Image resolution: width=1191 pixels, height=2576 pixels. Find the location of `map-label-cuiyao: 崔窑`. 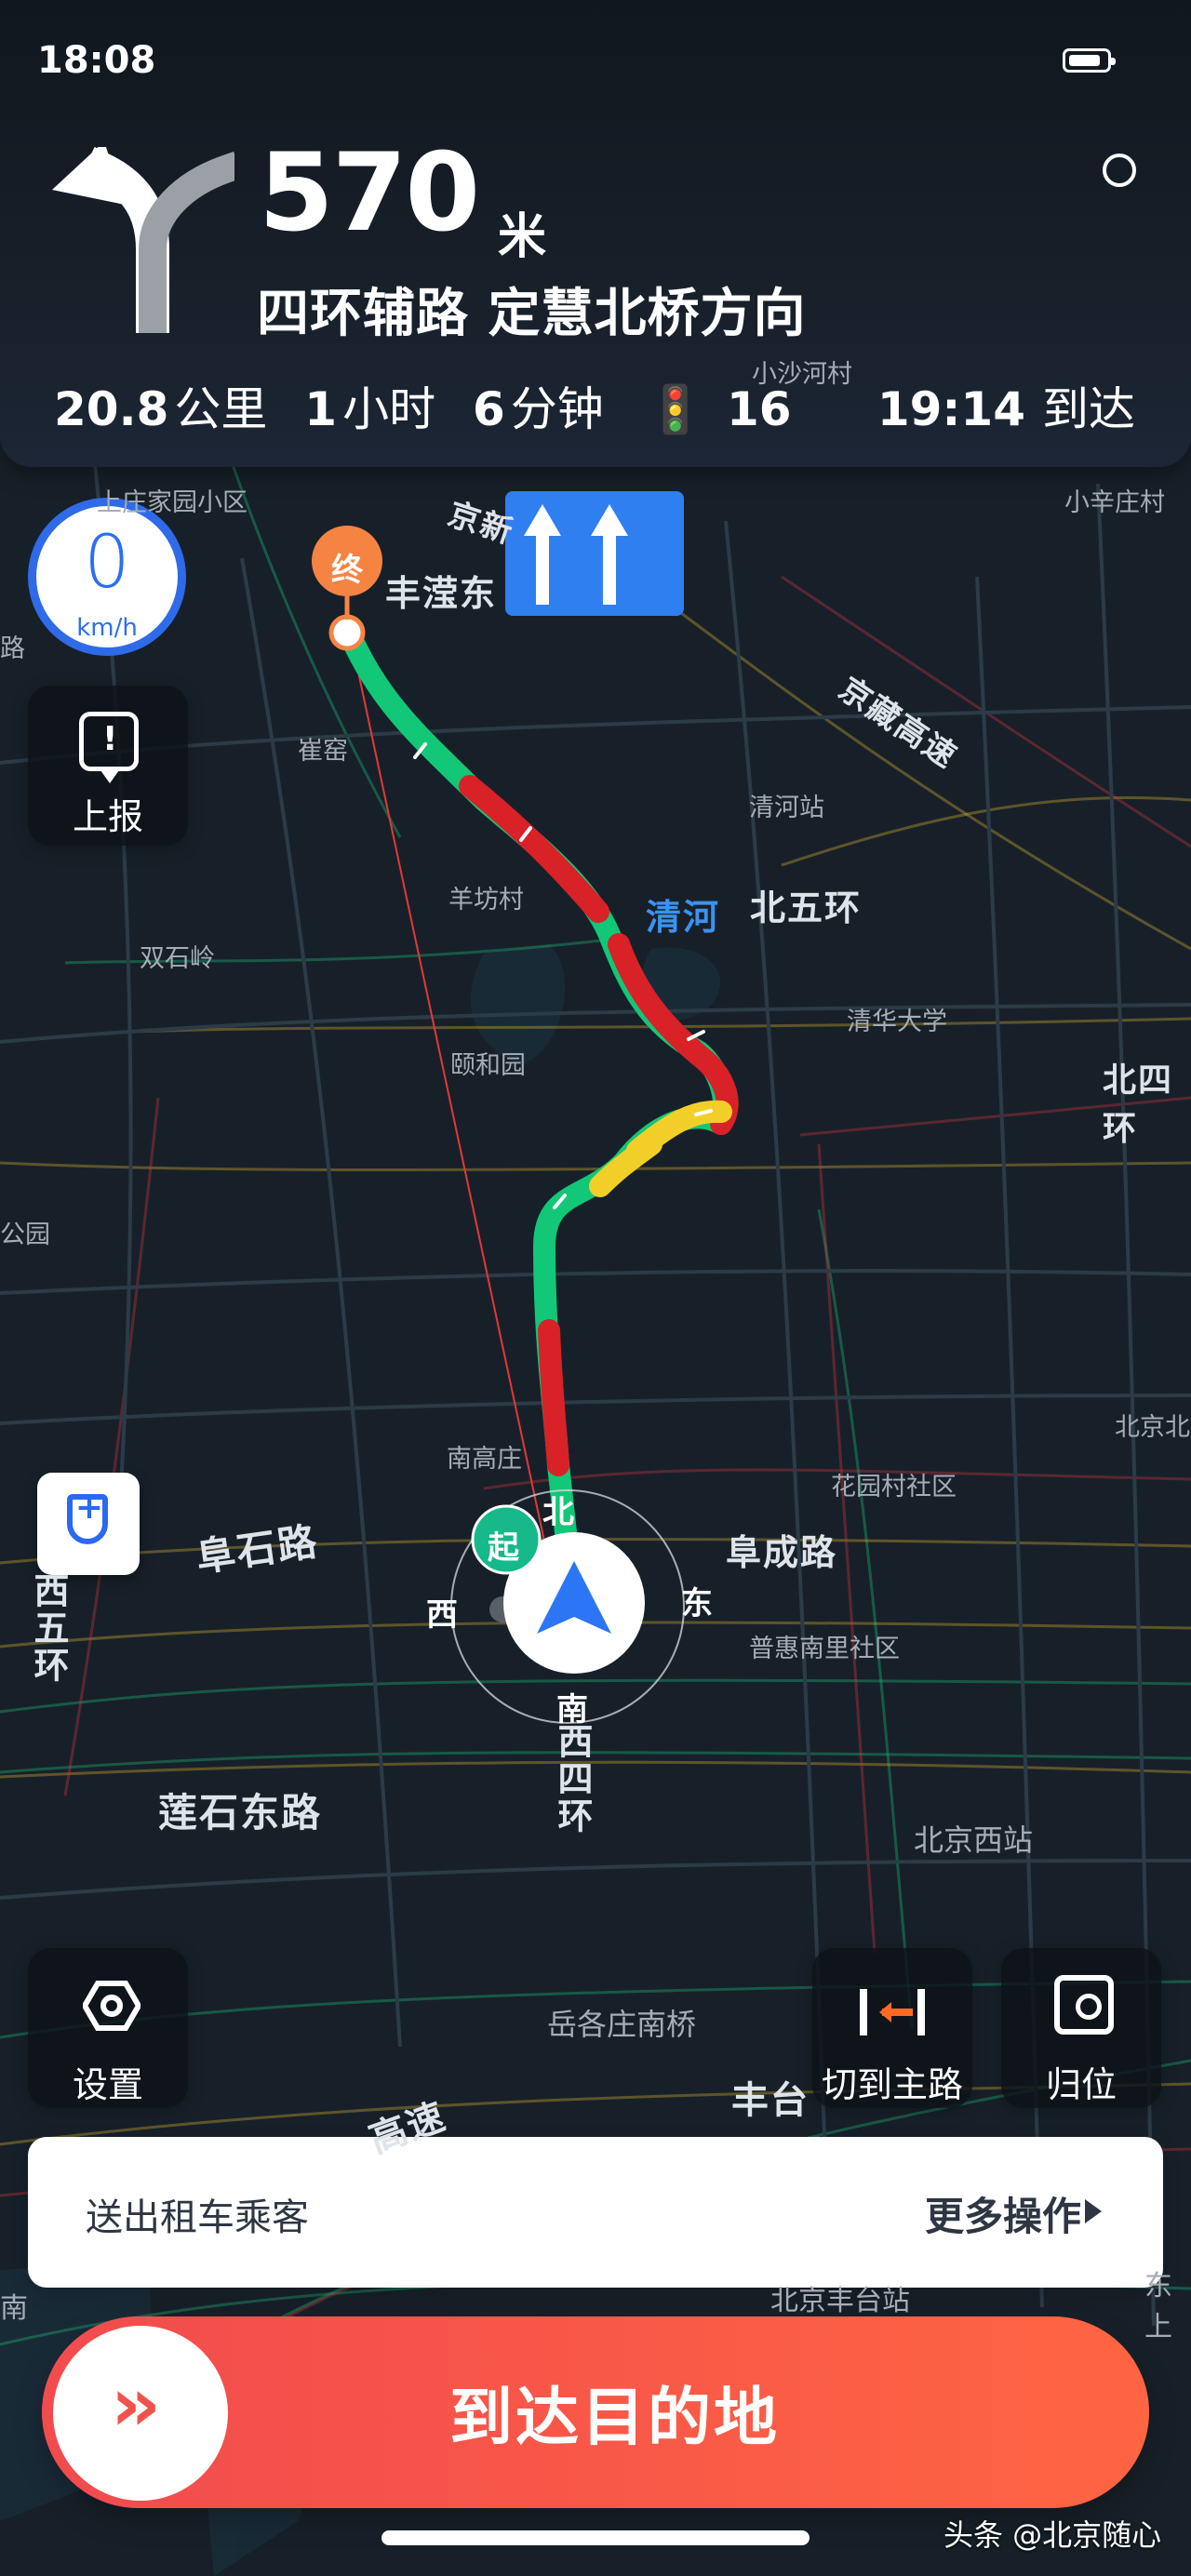

map-label-cuiyao: 崔窑 is located at coordinates (323, 751).